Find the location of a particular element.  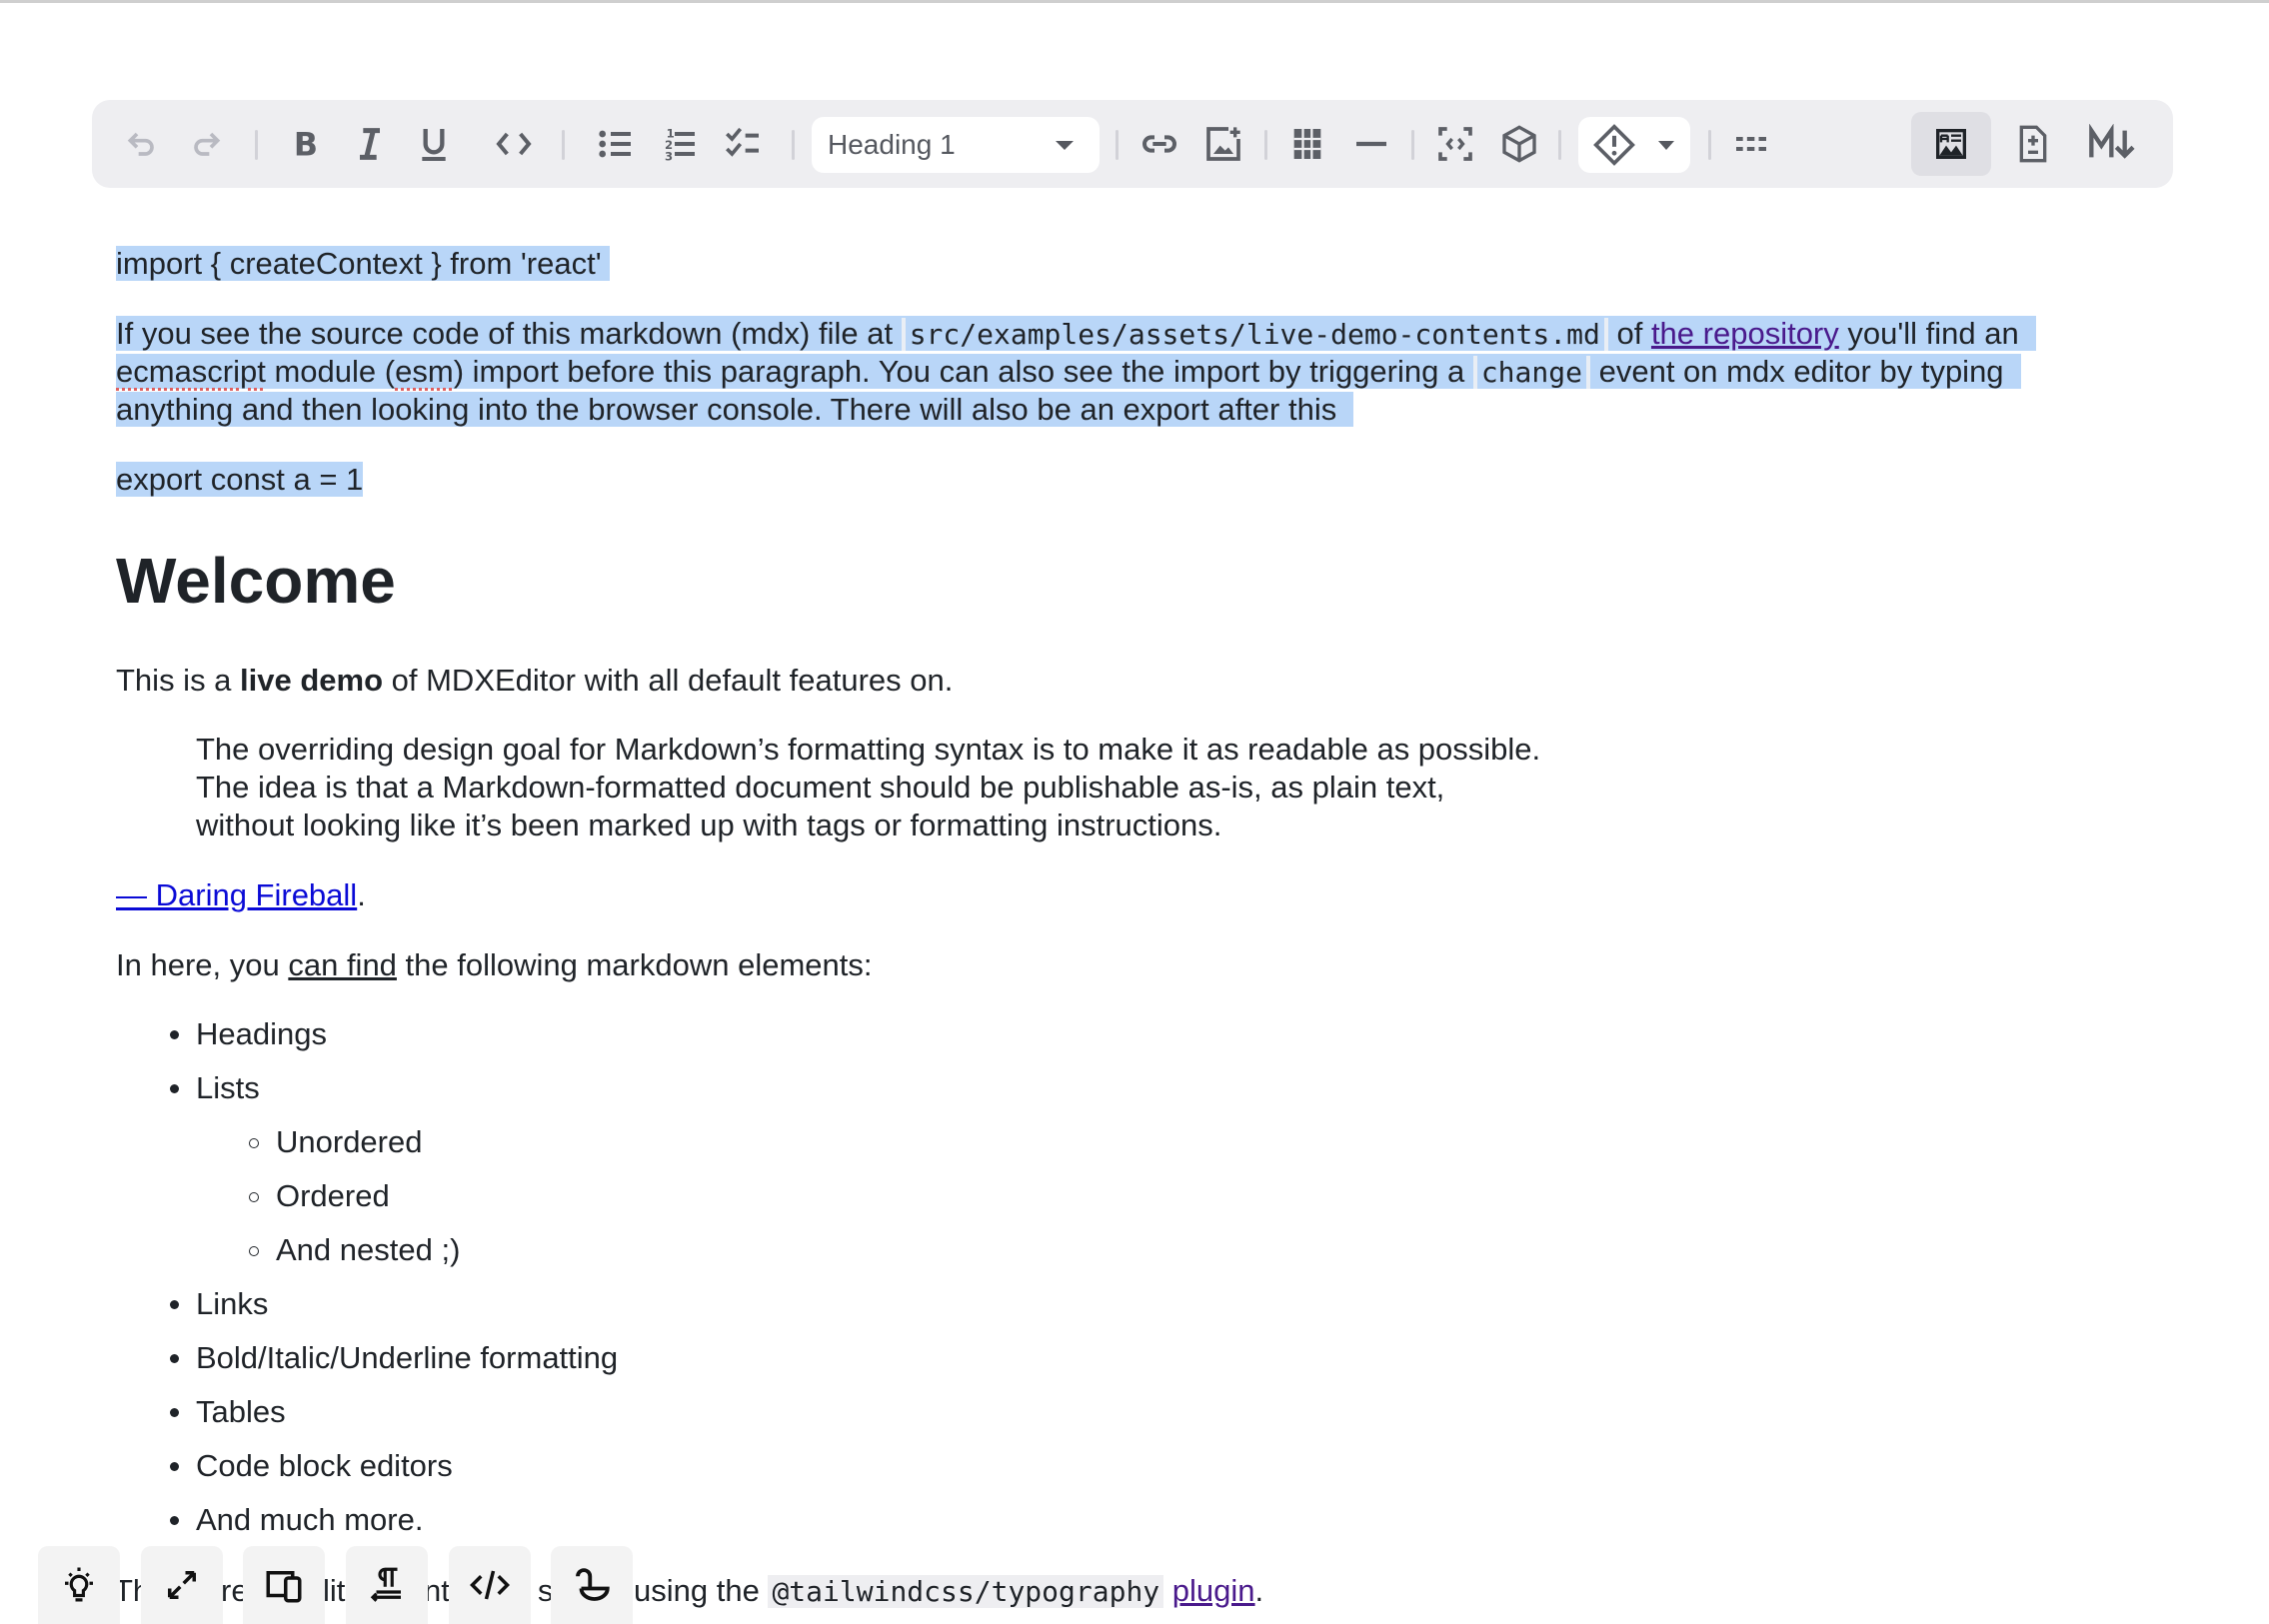

checklist-icon is located at coordinates (742, 142).